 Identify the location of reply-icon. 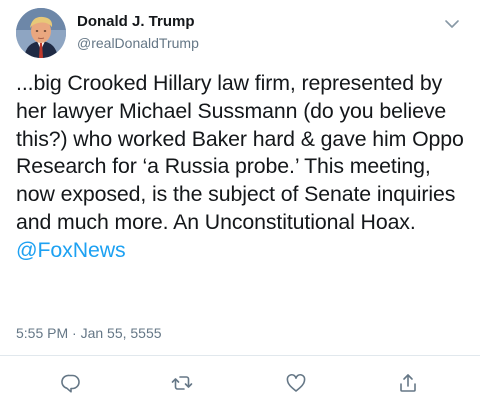
(70, 383).